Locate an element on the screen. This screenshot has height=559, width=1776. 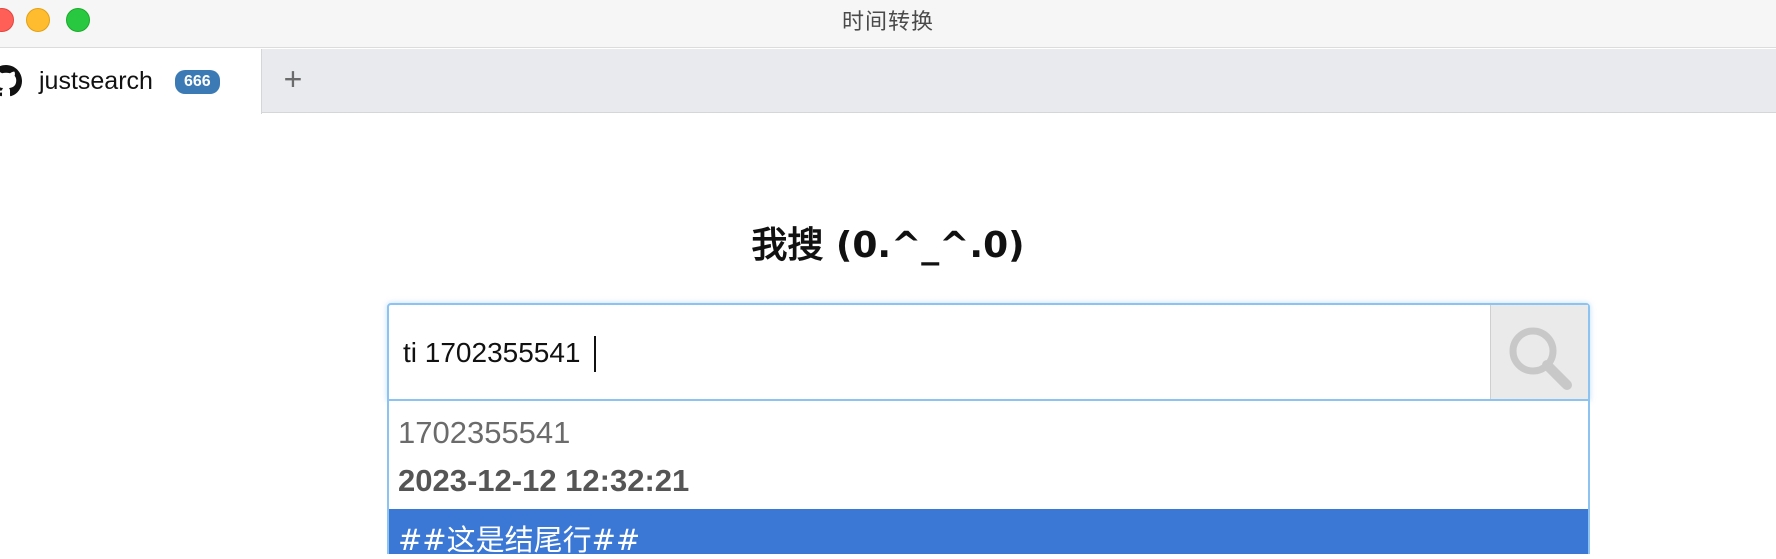
text-caret is located at coordinates (595, 354).